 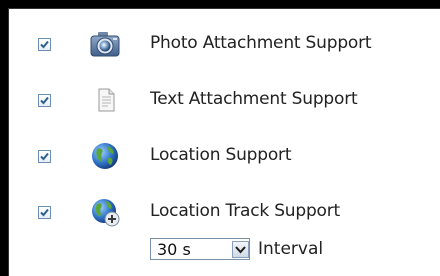 What do you see at coordinates (105, 212) in the screenshot?
I see `globe-add-icon` at bounding box center [105, 212].